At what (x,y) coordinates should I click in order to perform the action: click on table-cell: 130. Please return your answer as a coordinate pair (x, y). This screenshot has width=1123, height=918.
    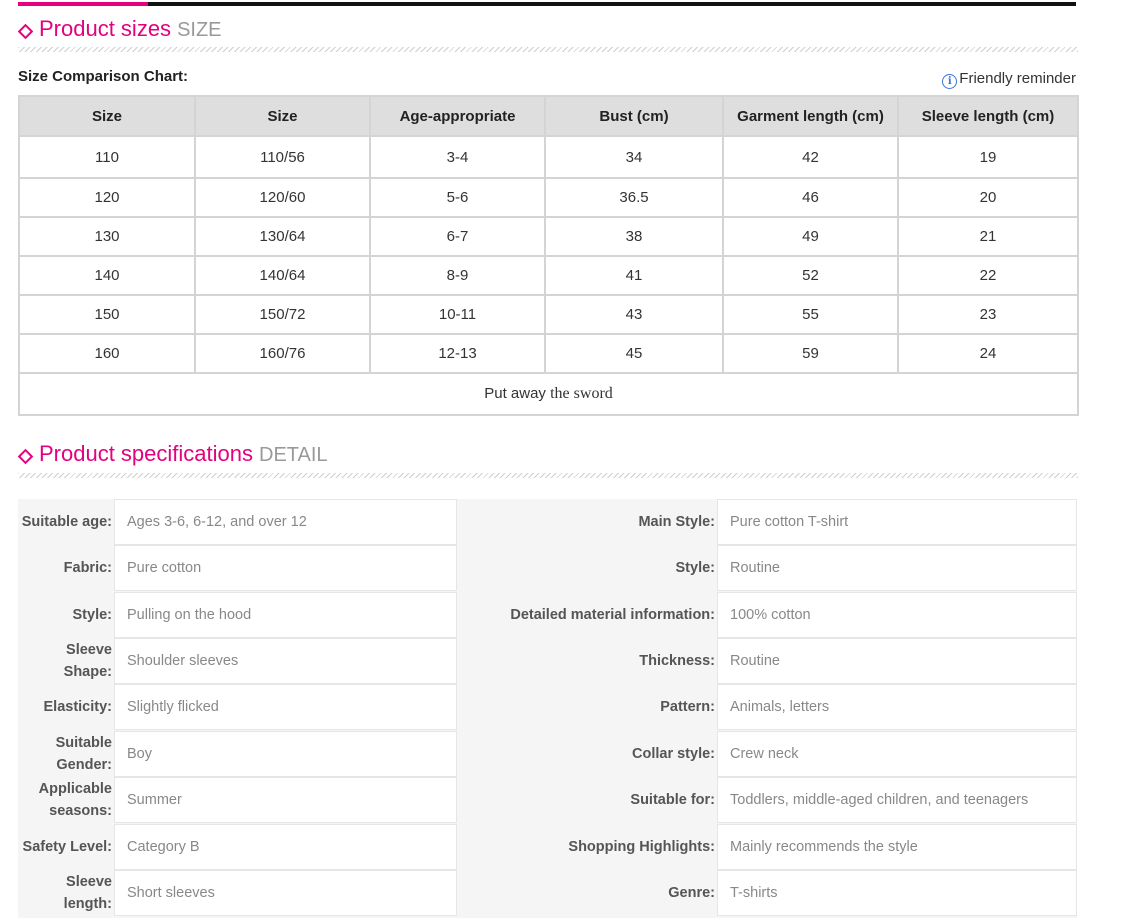
    Looking at the image, I should click on (107, 236).